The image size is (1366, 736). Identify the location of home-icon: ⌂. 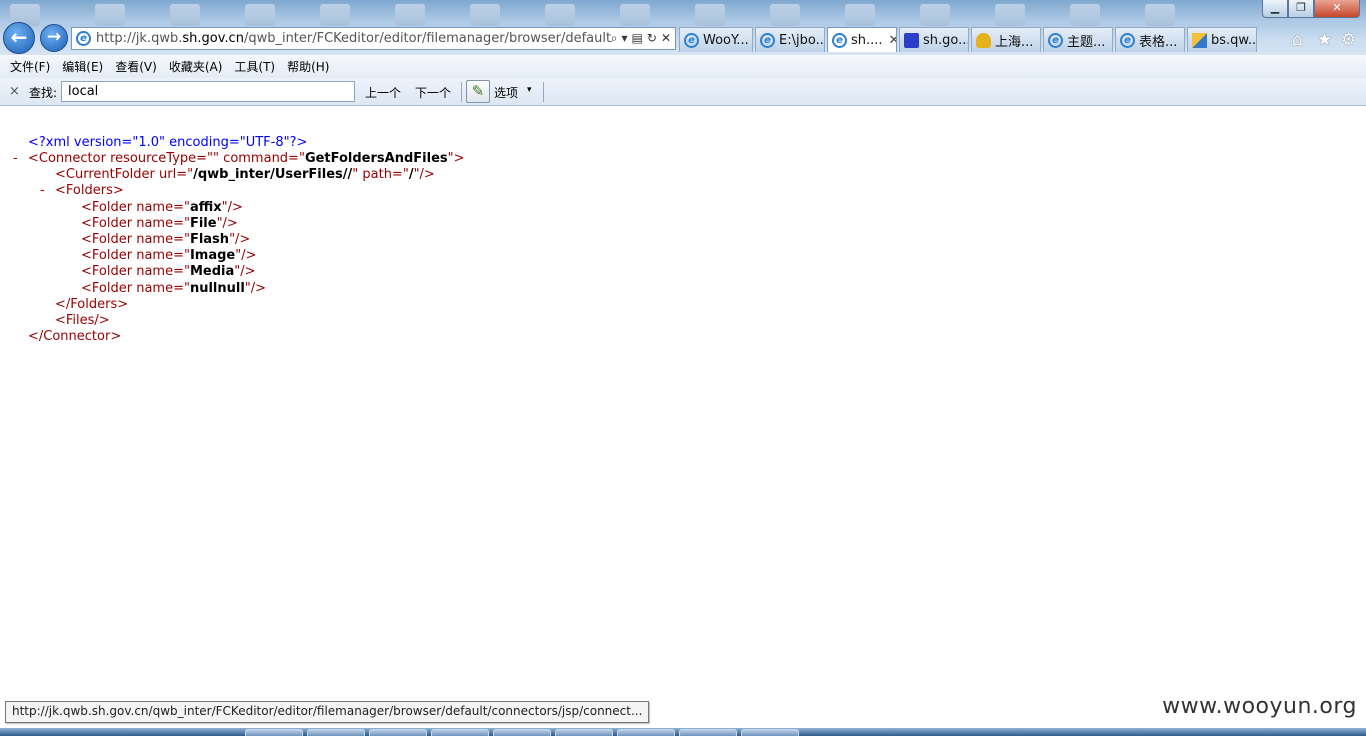
(1297, 40).